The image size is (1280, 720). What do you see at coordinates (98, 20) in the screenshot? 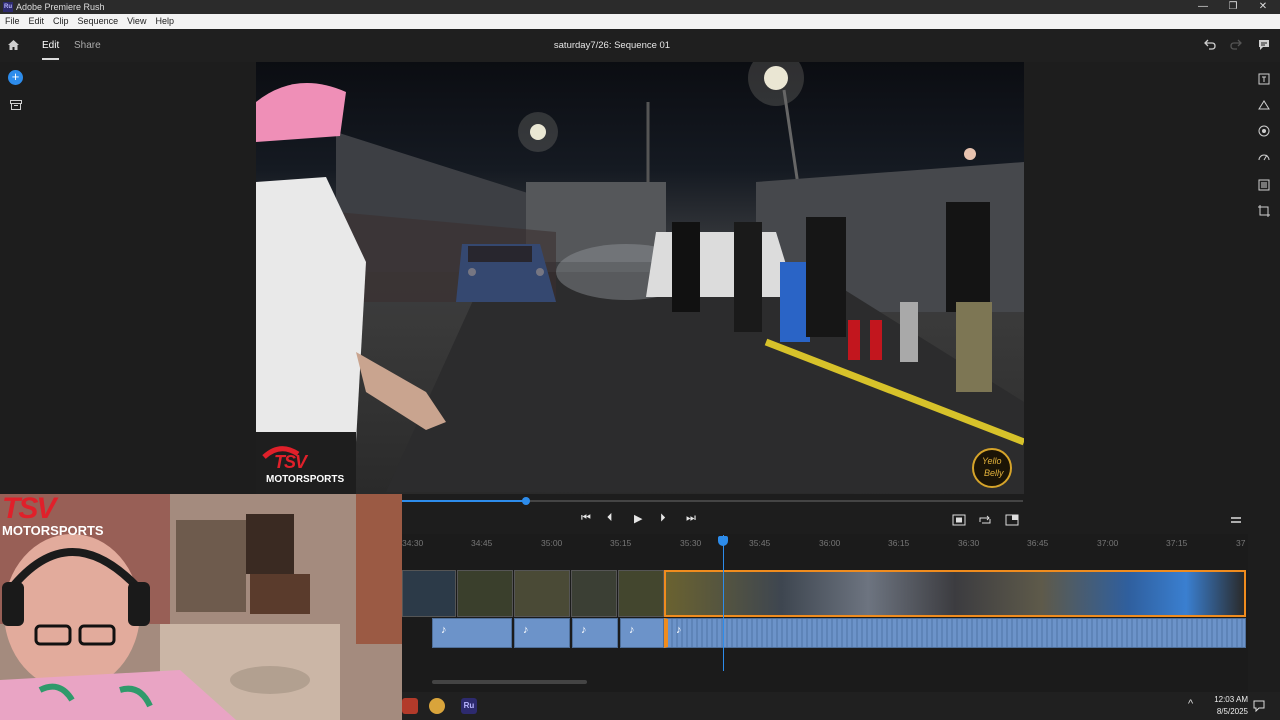
I see `menu-sequence: Sequence` at bounding box center [98, 20].